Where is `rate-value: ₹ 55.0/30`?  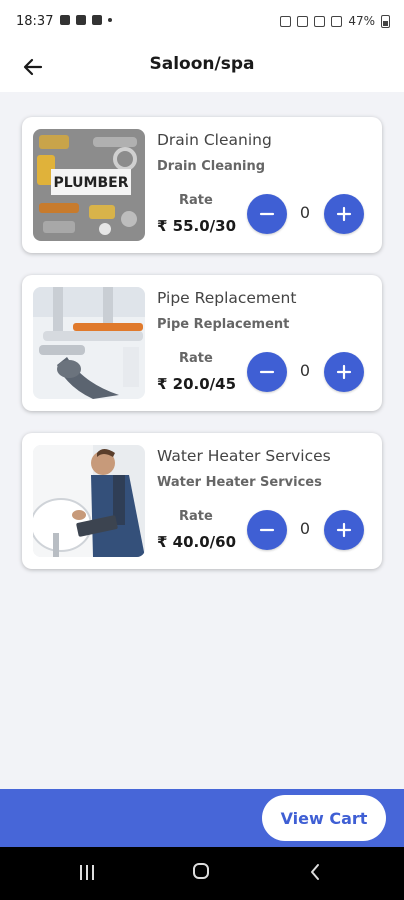
rate-value: ₹ 55.0/30 is located at coordinates (197, 226).